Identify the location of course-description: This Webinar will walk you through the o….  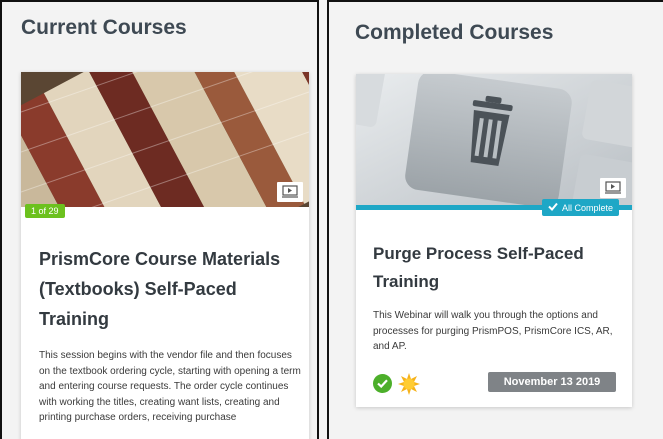
(493, 331).